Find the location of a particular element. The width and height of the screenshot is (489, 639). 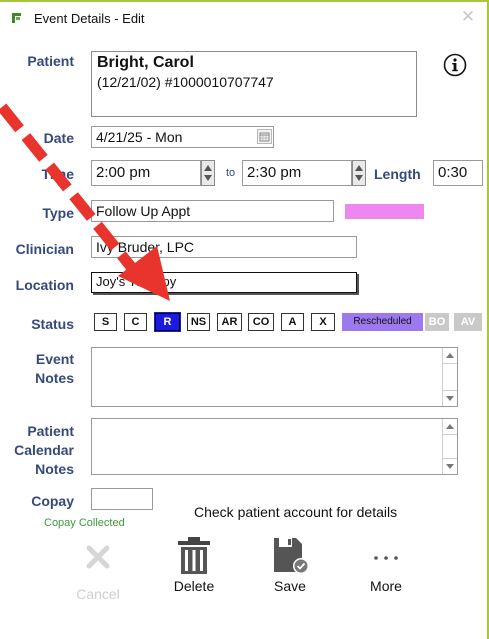

type-label: Type is located at coordinates (58, 213).